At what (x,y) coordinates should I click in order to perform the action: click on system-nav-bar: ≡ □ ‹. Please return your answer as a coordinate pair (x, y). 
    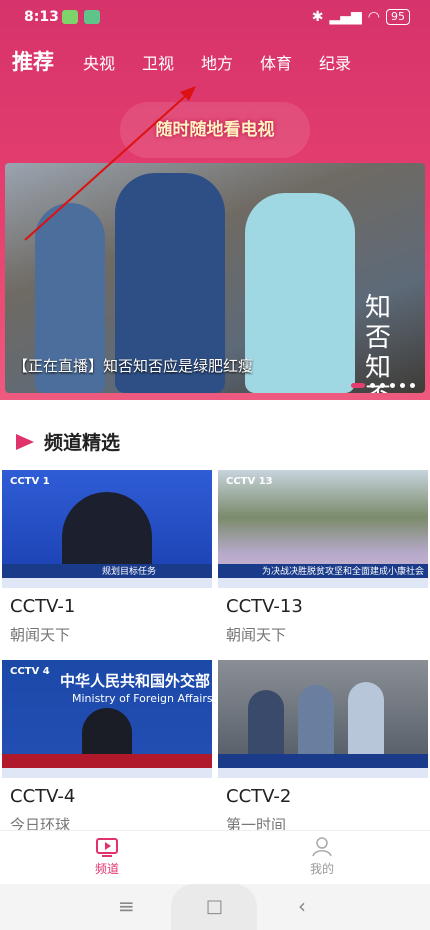
    Looking at the image, I should click on (215, 907).